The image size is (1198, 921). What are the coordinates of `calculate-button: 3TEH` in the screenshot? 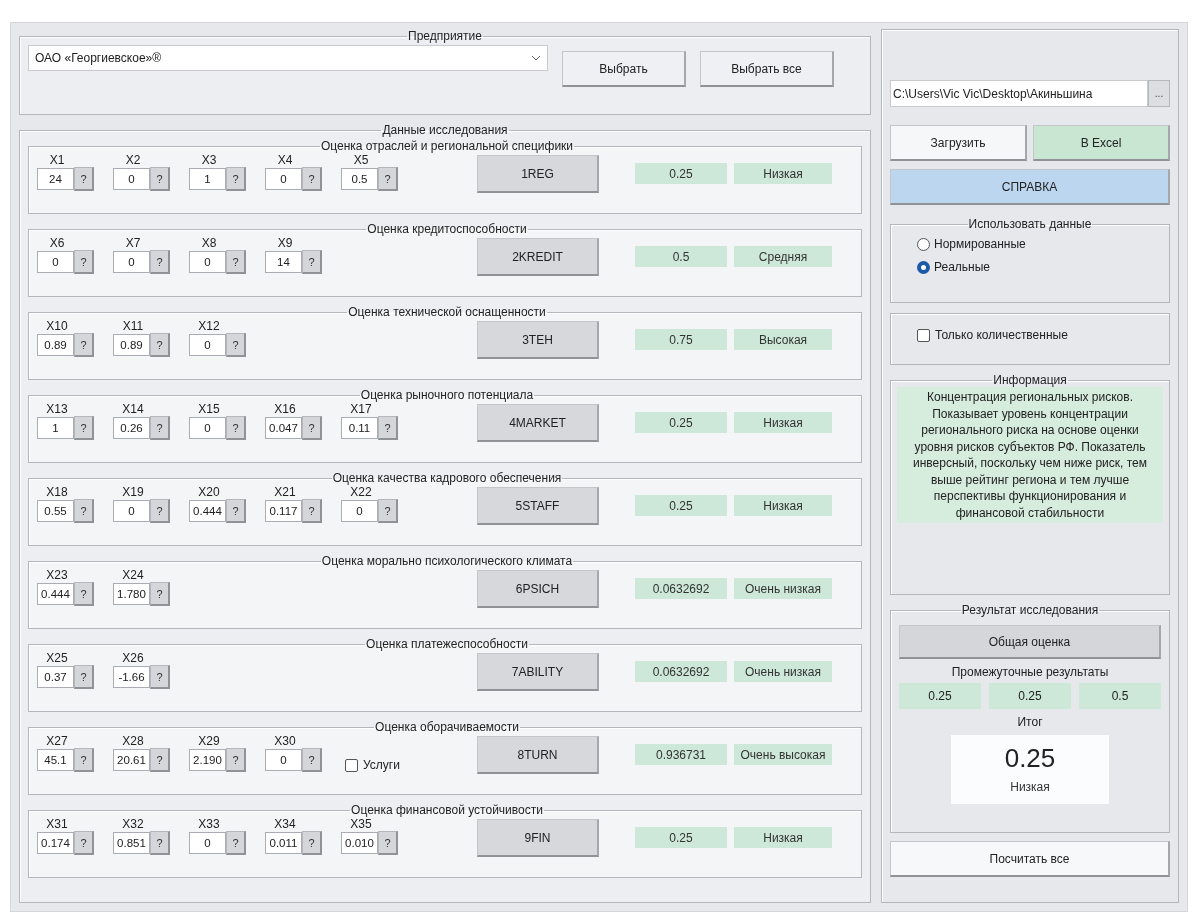 It's located at (538, 340).